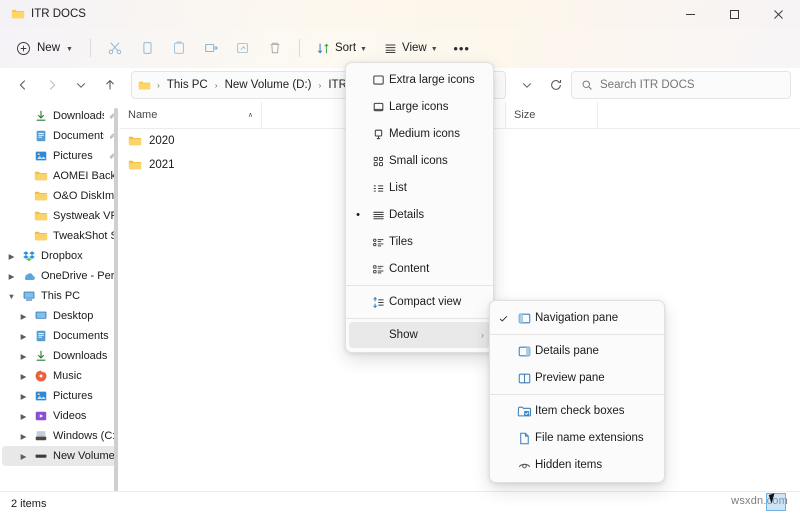 The image size is (800, 516). What do you see at coordinates (734, 14) in the screenshot?
I see `maximize-button` at bounding box center [734, 14].